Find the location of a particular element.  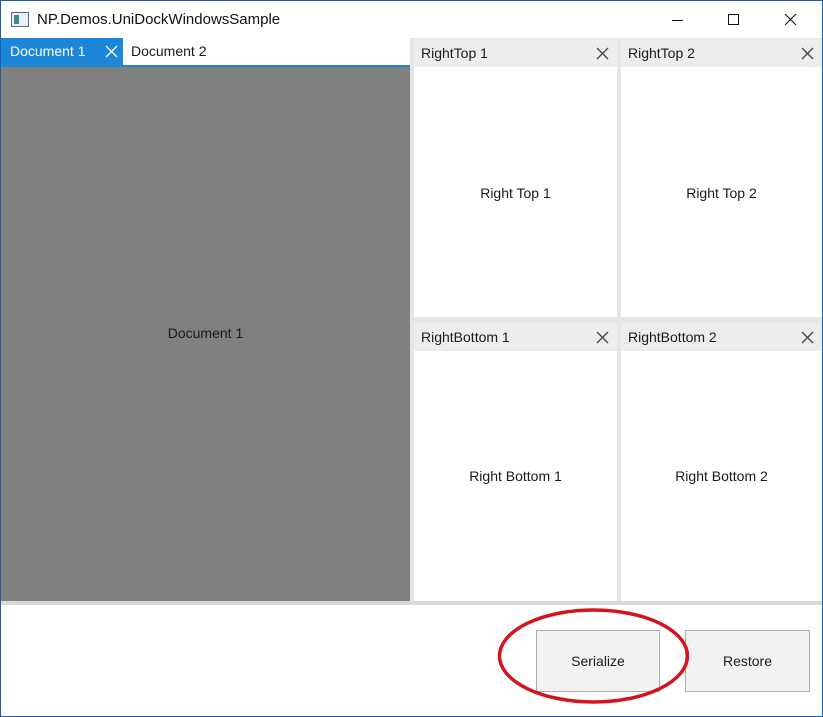

close-tab-icon is located at coordinates (111, 51).